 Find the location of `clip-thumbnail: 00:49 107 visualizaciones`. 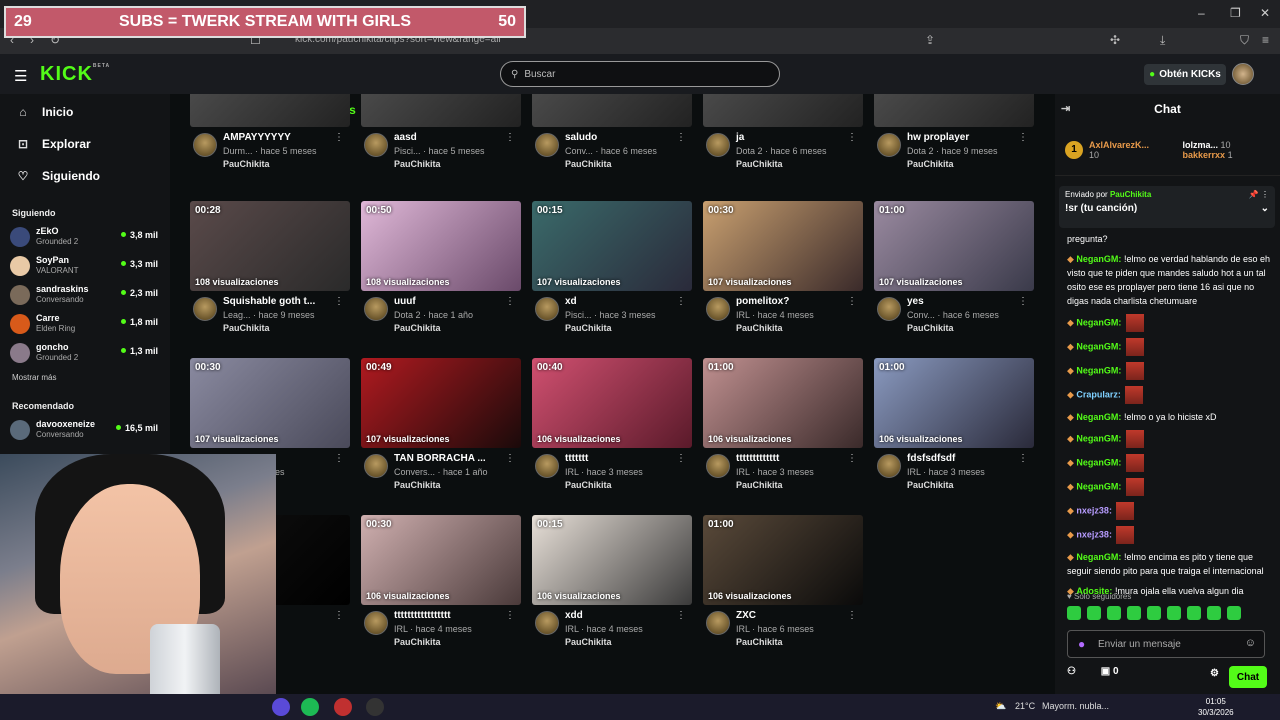

clip-thumbnail: 00:49 107 visualizaciones is located at coordinates (441, 403).